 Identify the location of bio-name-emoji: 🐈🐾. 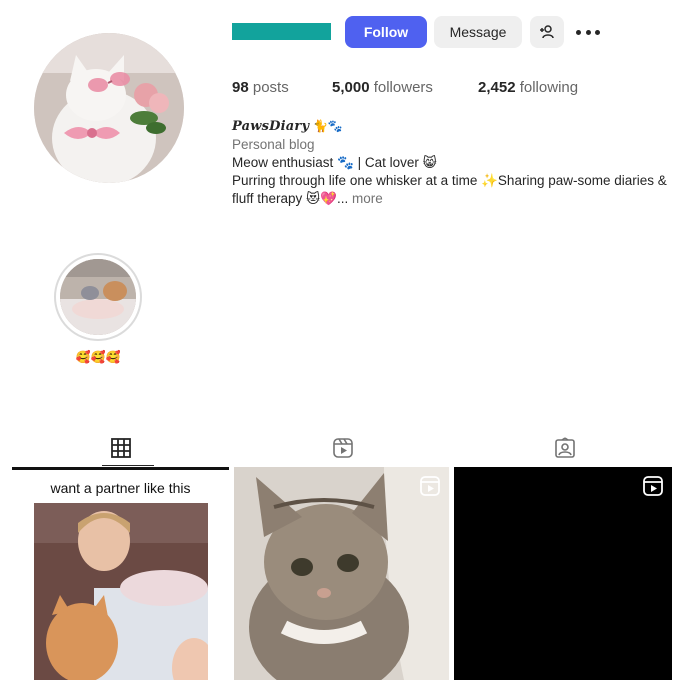
(327, 126).